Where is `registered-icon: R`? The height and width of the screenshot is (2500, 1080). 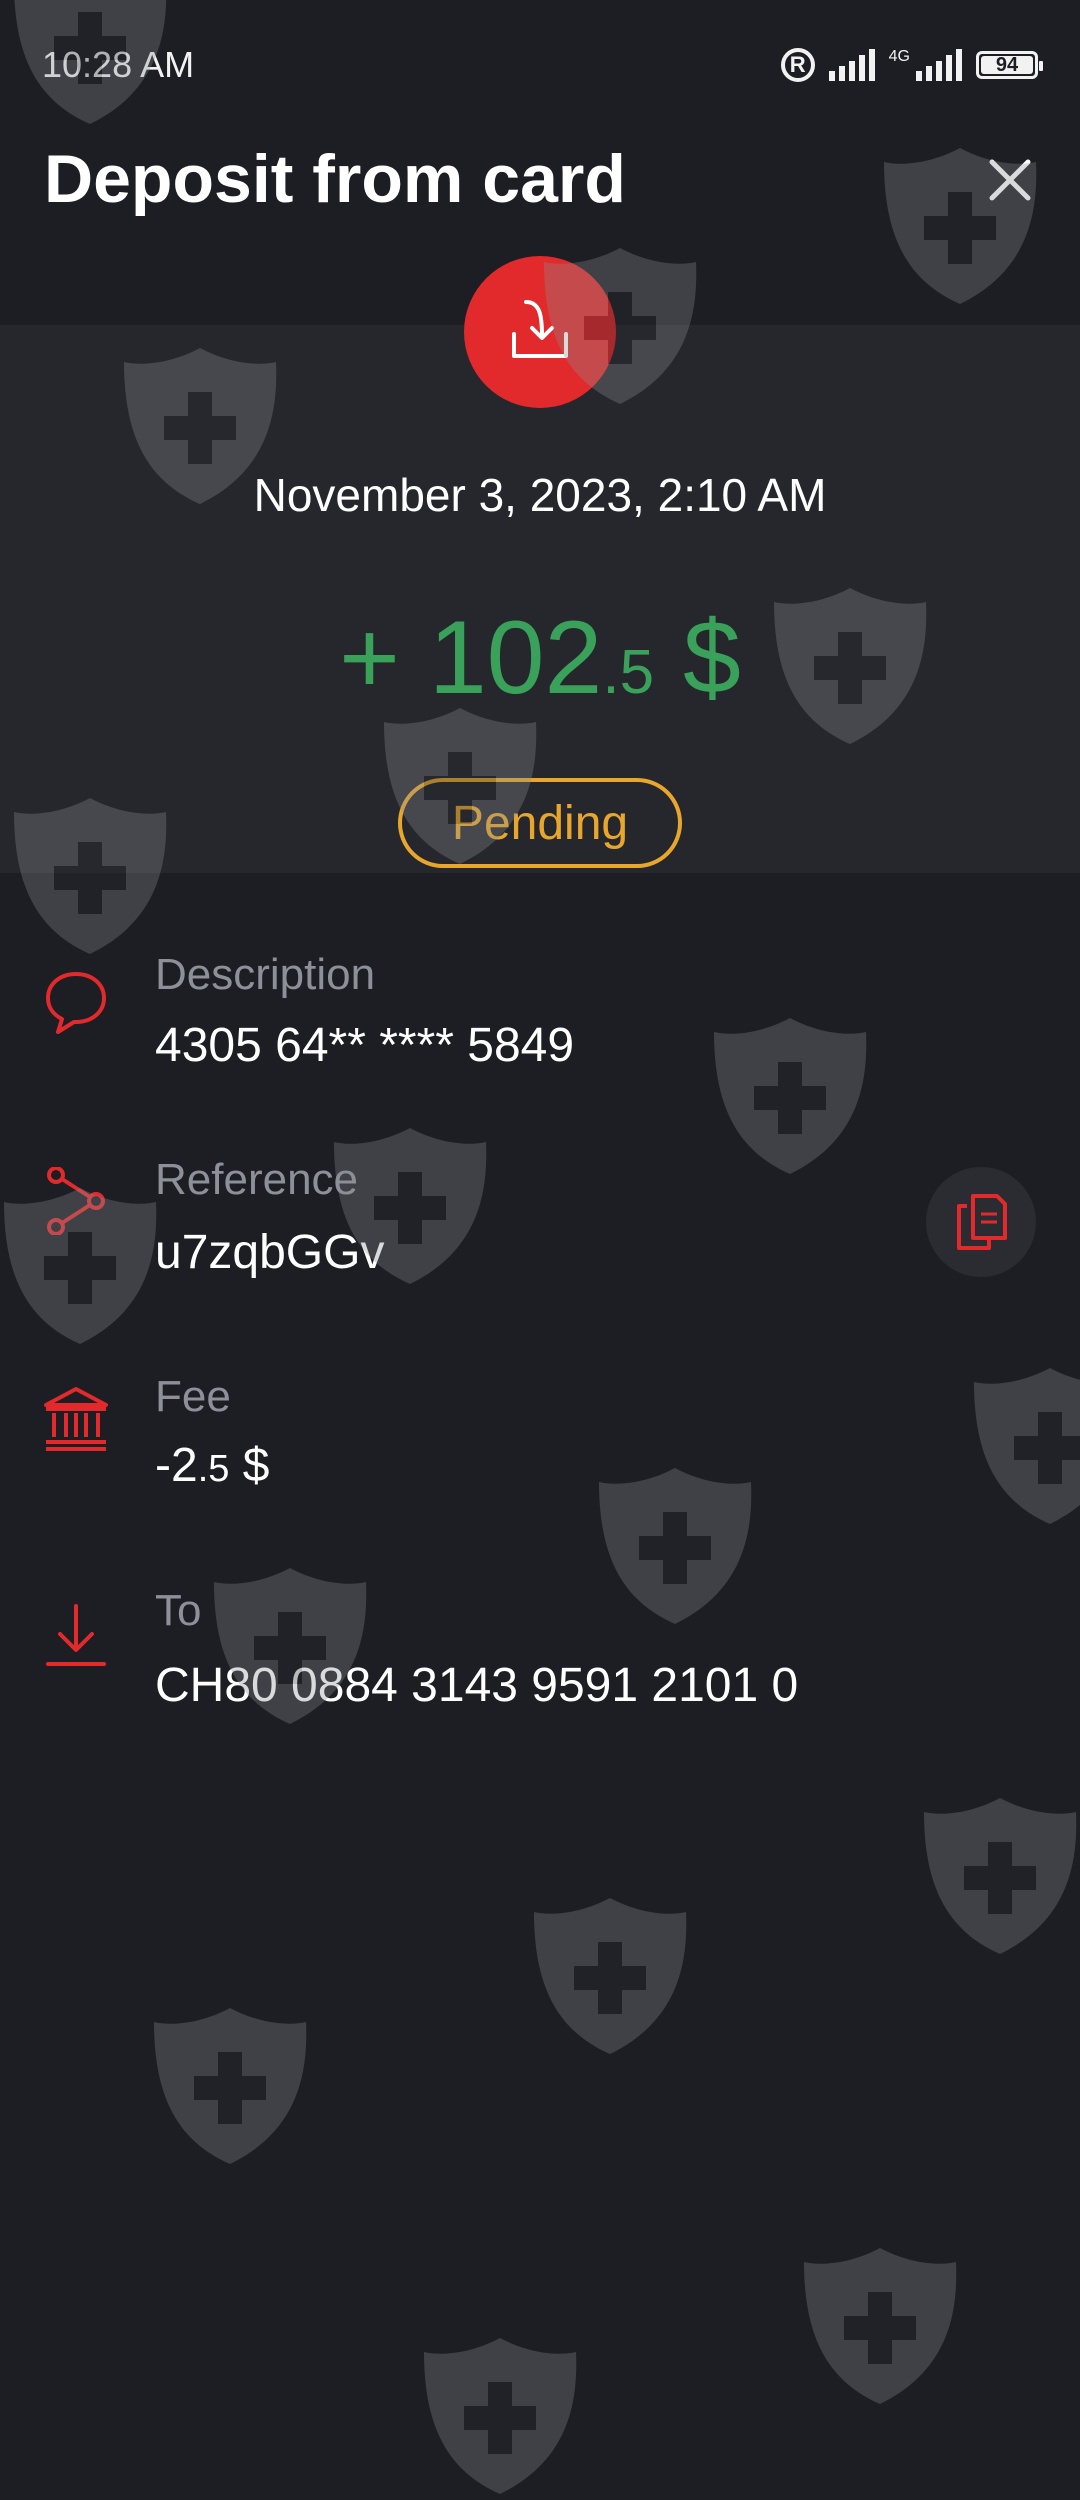 registered-icon: R is located at coordinates (797, 65).